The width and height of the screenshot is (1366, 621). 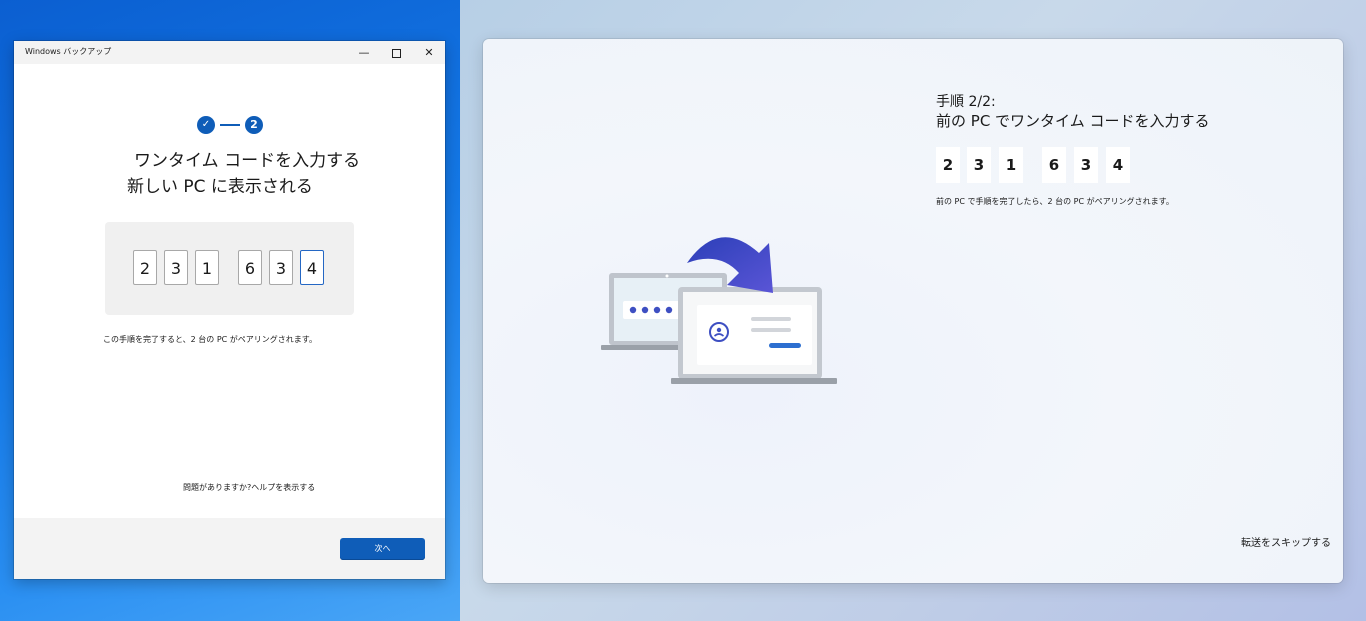 I want to click on code-digit-input: 1, so click(x=207, y=267).